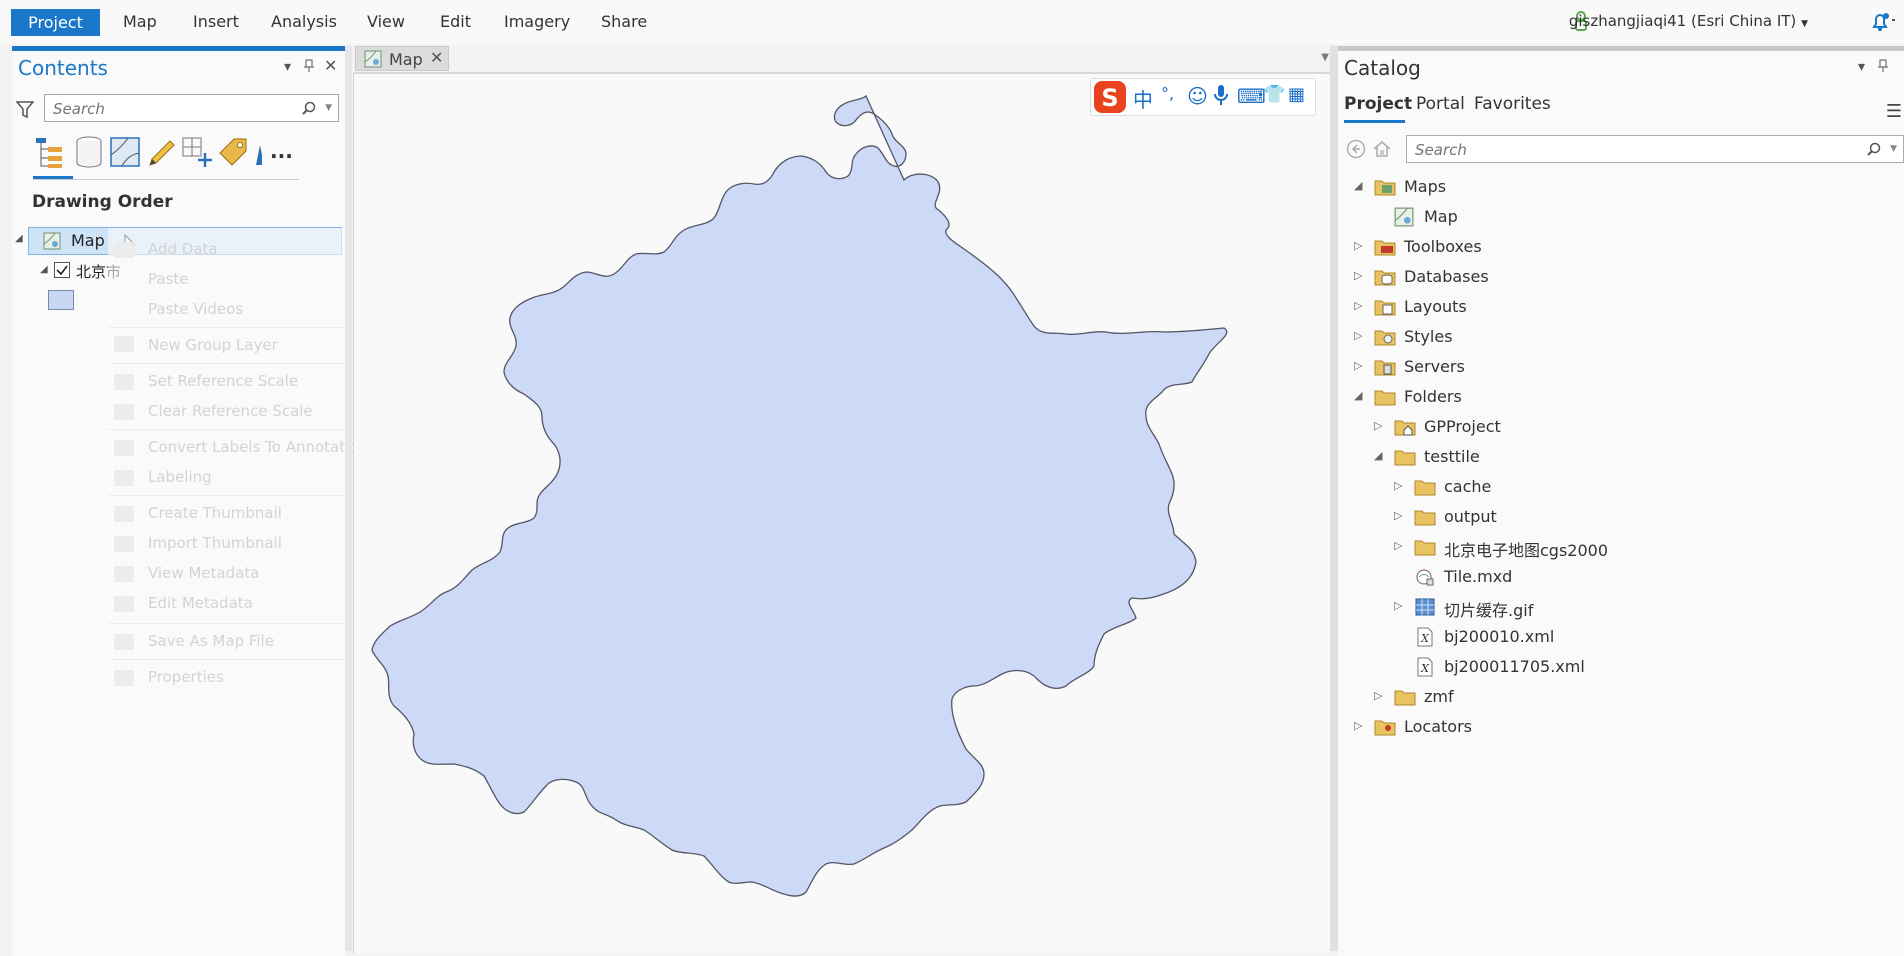 This screenshot has width=1904, height=956. What do you see at coordinates (161, 152) in the screenshot?
I see `editing-view-icon` at bounding box center [161, 152].